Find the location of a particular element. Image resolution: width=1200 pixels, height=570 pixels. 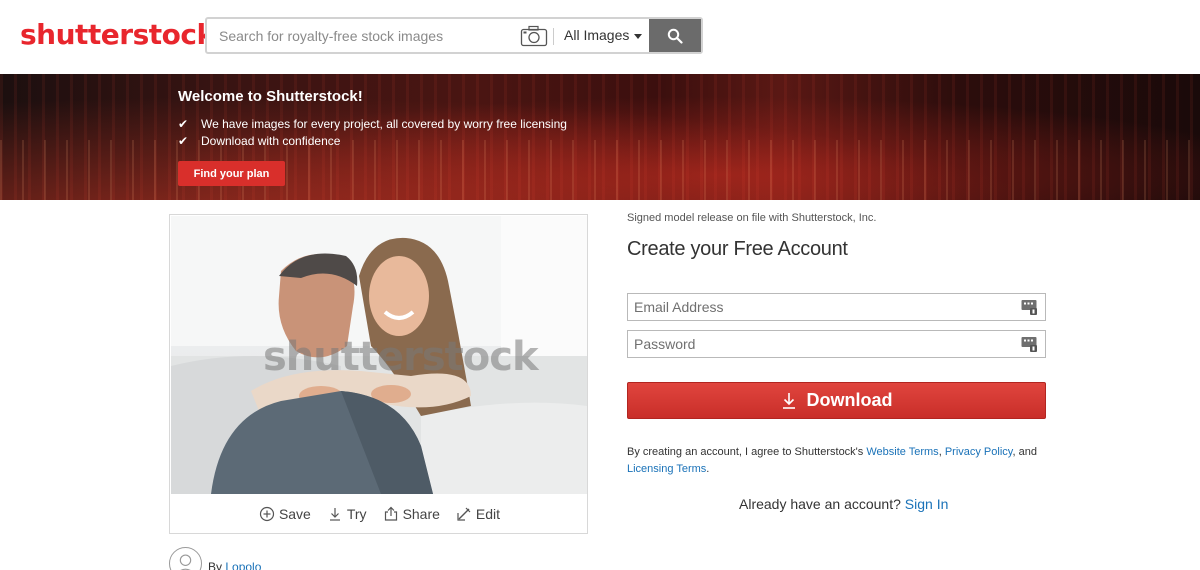

share-button: Share is located at coordinates (411, 514).